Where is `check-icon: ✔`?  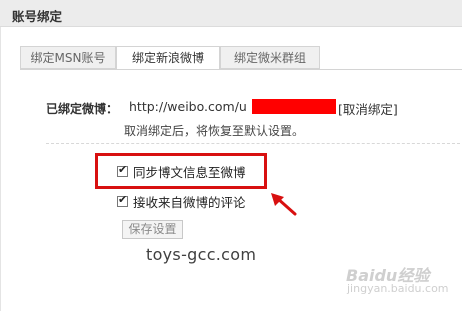
check-icon: ✔ is located at coordinates (123, 199).